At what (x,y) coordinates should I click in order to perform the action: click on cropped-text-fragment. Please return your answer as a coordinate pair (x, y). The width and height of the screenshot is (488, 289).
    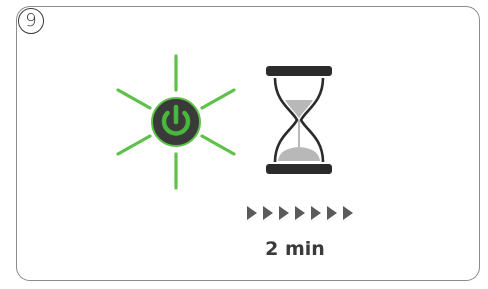
    Looking at the image, I should click on (244, 1).